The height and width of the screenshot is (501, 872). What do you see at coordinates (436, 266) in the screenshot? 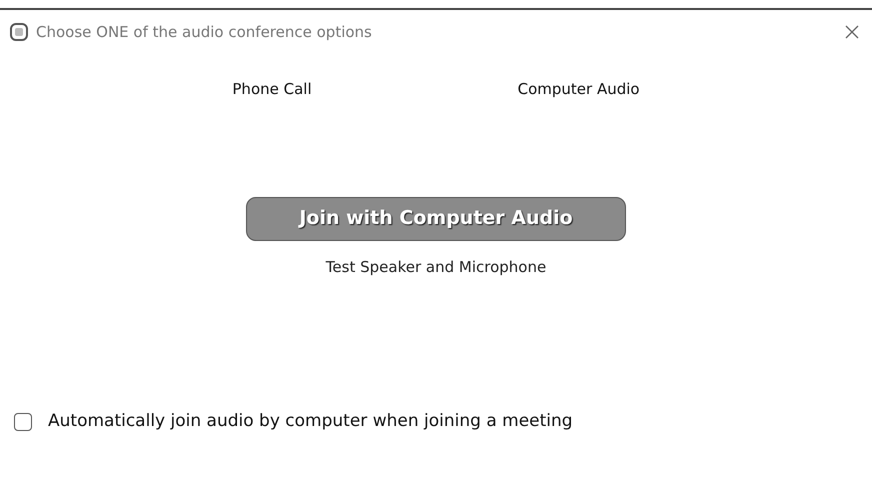
I see `test-audio-link: Test Speaker and Microphone` at bounding box center [436, 266].